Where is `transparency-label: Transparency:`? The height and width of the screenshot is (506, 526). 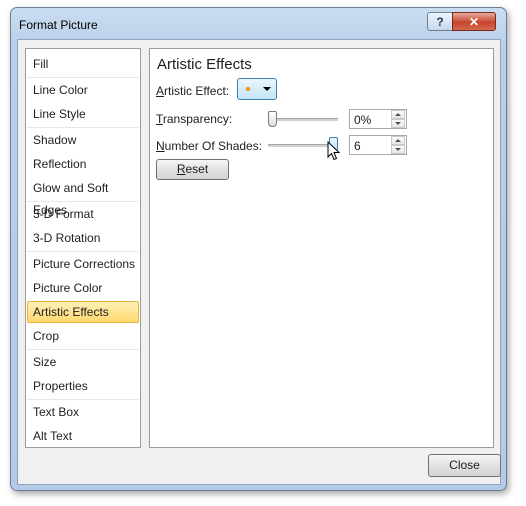 transparency-label: Transparency: is located at coordinates (194, 119).